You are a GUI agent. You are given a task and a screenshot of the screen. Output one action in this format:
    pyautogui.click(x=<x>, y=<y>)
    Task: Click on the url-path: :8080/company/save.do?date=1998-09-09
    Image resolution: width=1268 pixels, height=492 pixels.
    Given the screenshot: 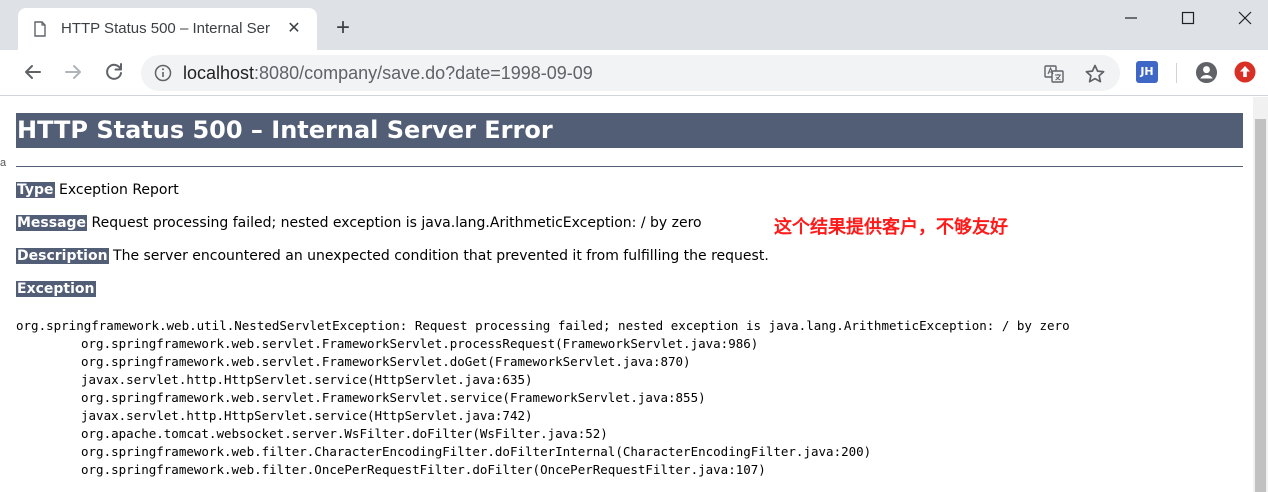 What is the action you would take?
    pyautogui.click(x=423, y=73)
    